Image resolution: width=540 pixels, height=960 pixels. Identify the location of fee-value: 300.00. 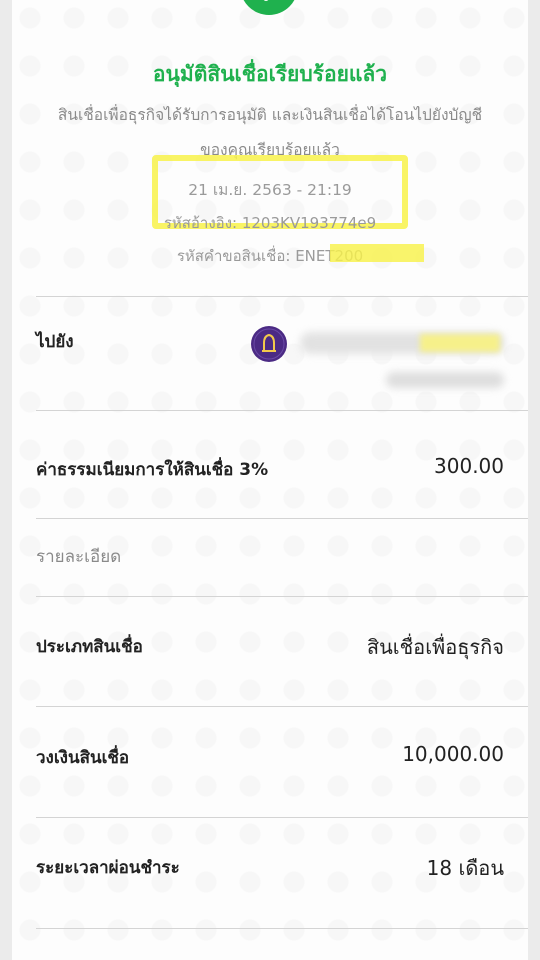
(469, 466).